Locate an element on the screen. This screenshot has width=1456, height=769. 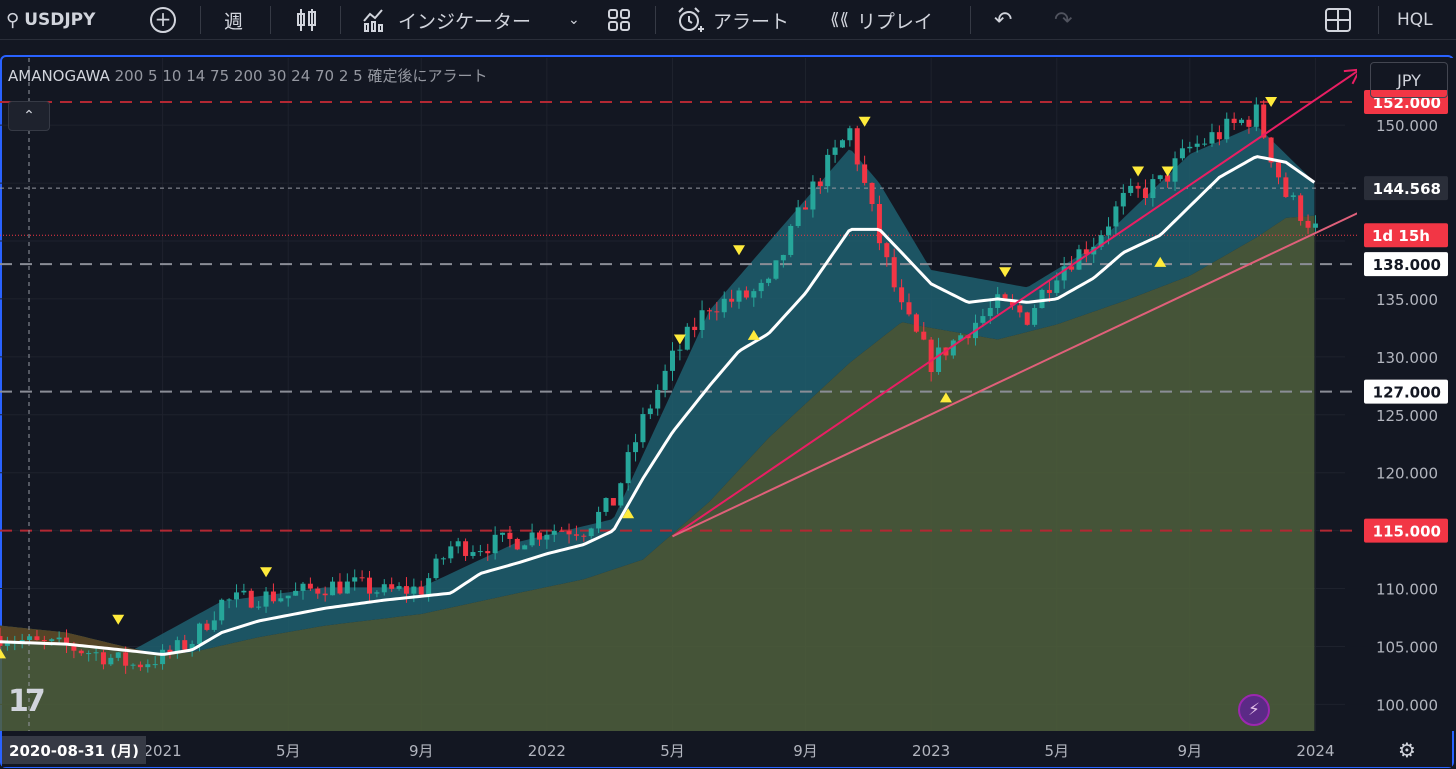
price-tick-label: 110.000 is located at coordinates (1407, 590).